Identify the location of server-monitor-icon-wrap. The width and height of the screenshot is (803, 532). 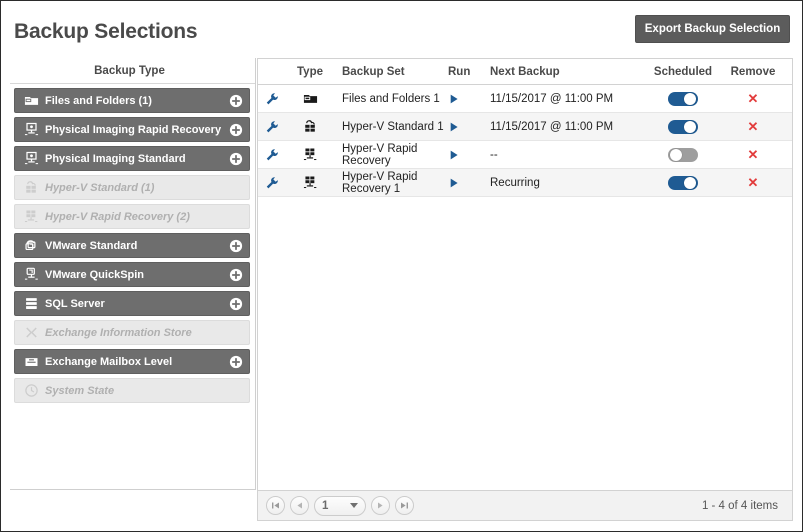
(31, 129).